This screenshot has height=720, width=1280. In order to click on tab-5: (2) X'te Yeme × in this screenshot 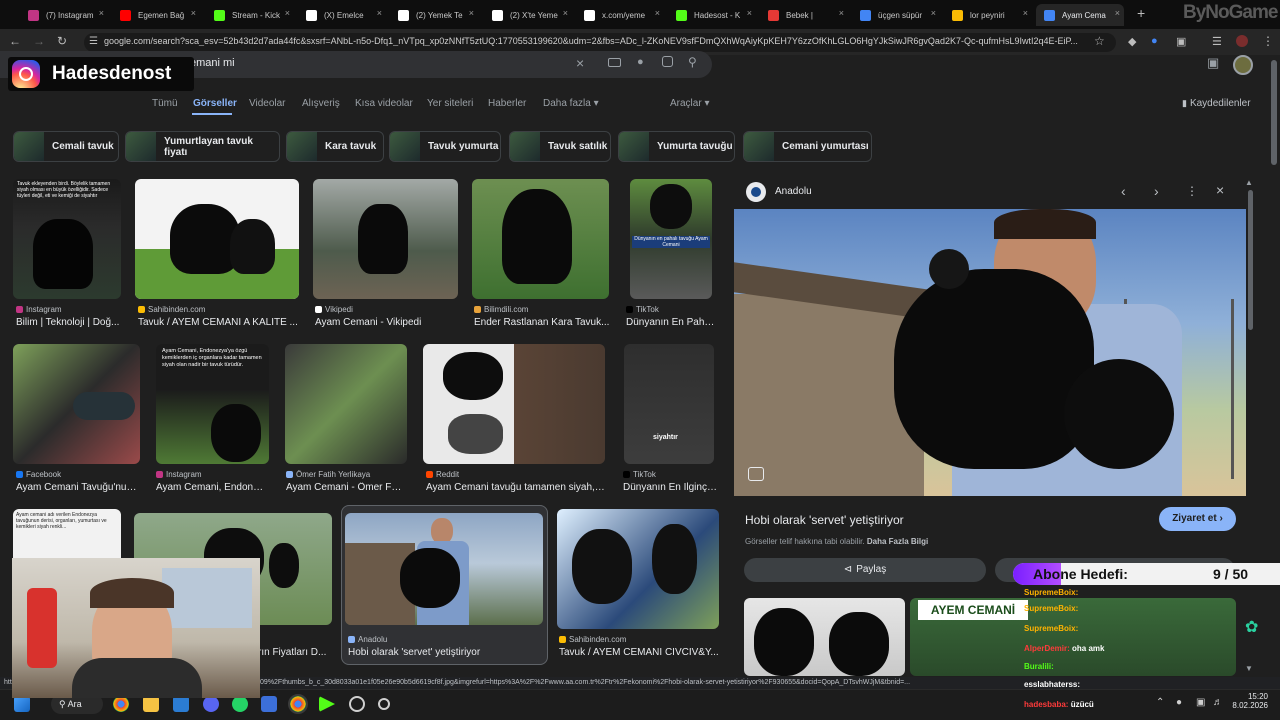, I will do `click(528, 15)`.